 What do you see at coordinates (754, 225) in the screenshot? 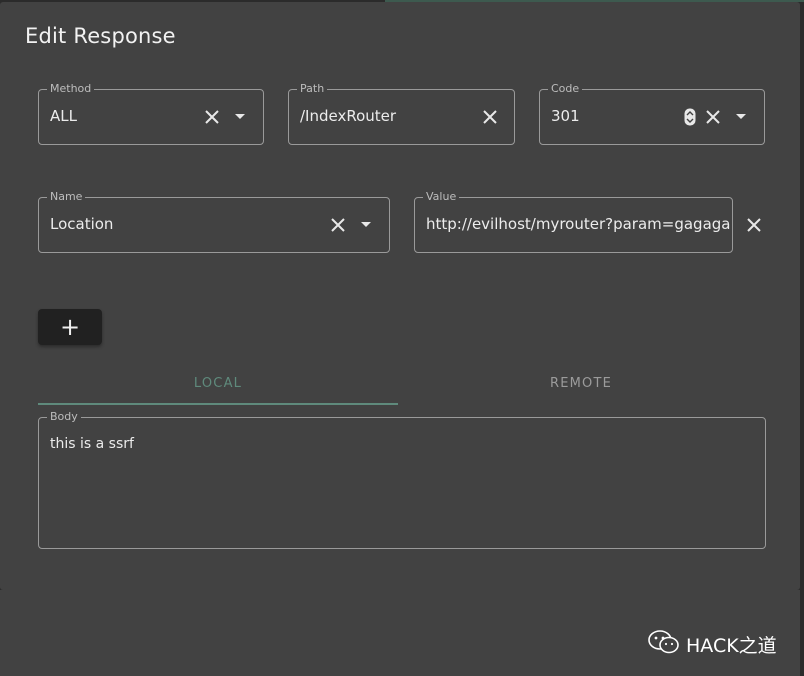
I see `remove-header-icon` at bounding box center [754, 225].